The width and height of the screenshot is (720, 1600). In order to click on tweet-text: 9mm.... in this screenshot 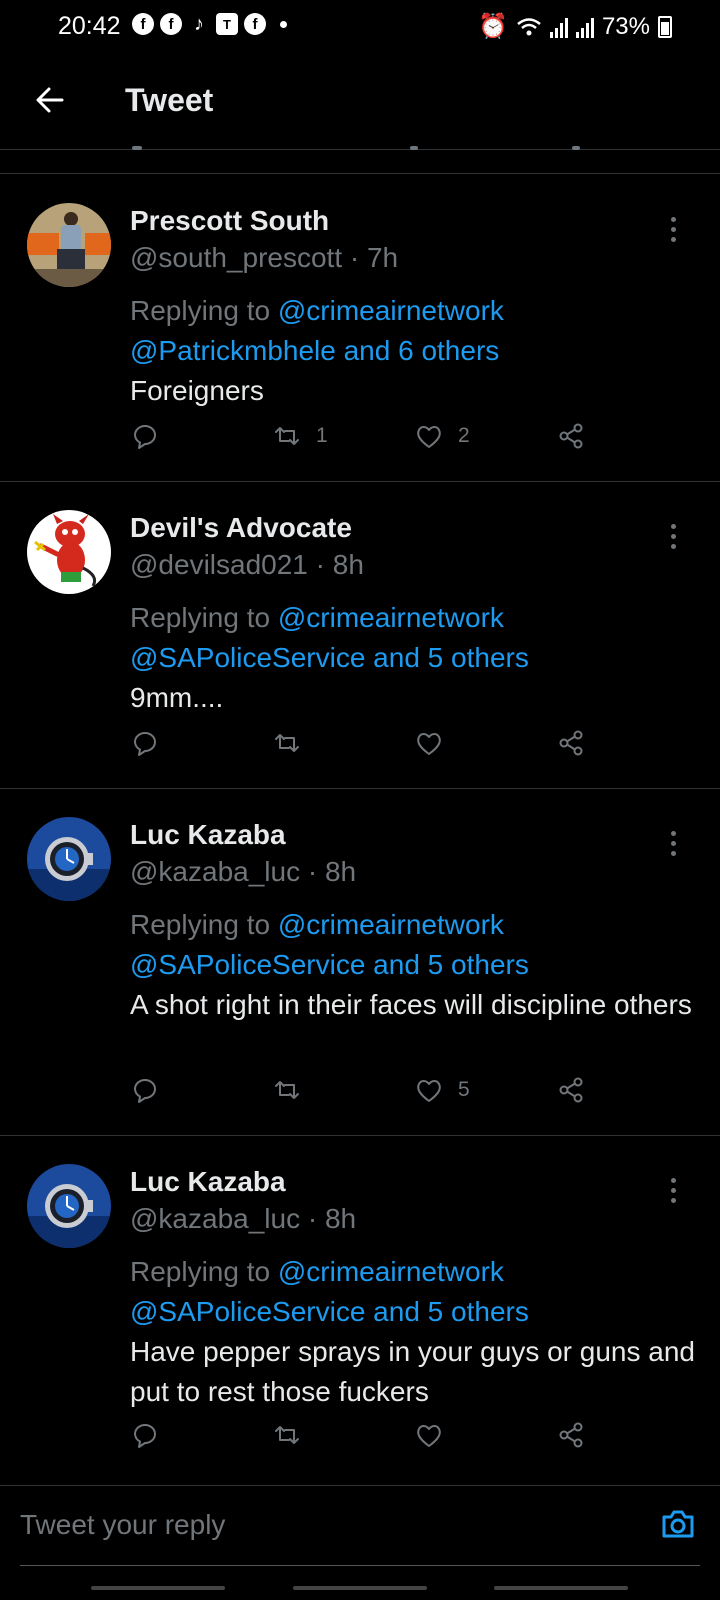, I will do `click(177, 697)`.